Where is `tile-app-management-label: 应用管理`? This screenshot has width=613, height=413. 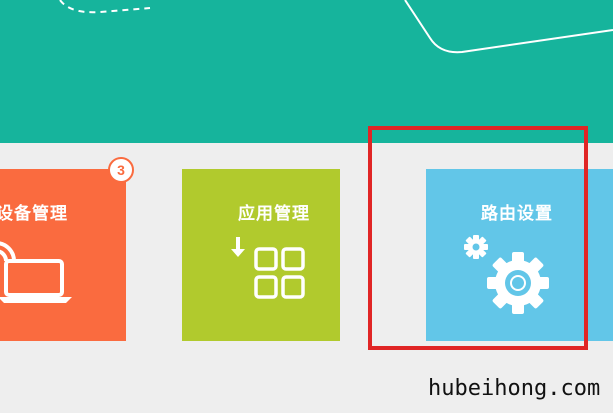
tile-app-management-label: 应用管理 is located at coordinates (274, 214).